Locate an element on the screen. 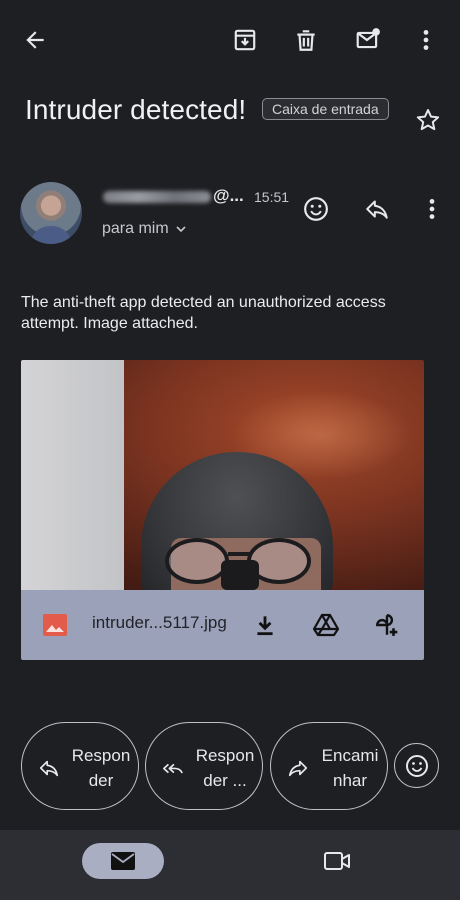  inbox-label-chip: Caixa de entrada is located at coordinates (325, 109).